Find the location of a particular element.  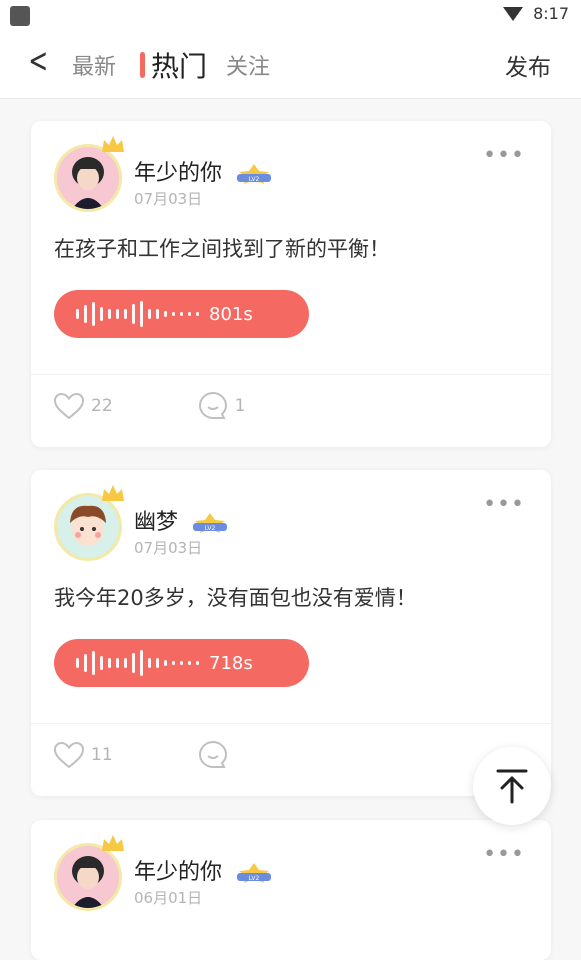

publish-button: 发布 is located at coordinates (528, 65).